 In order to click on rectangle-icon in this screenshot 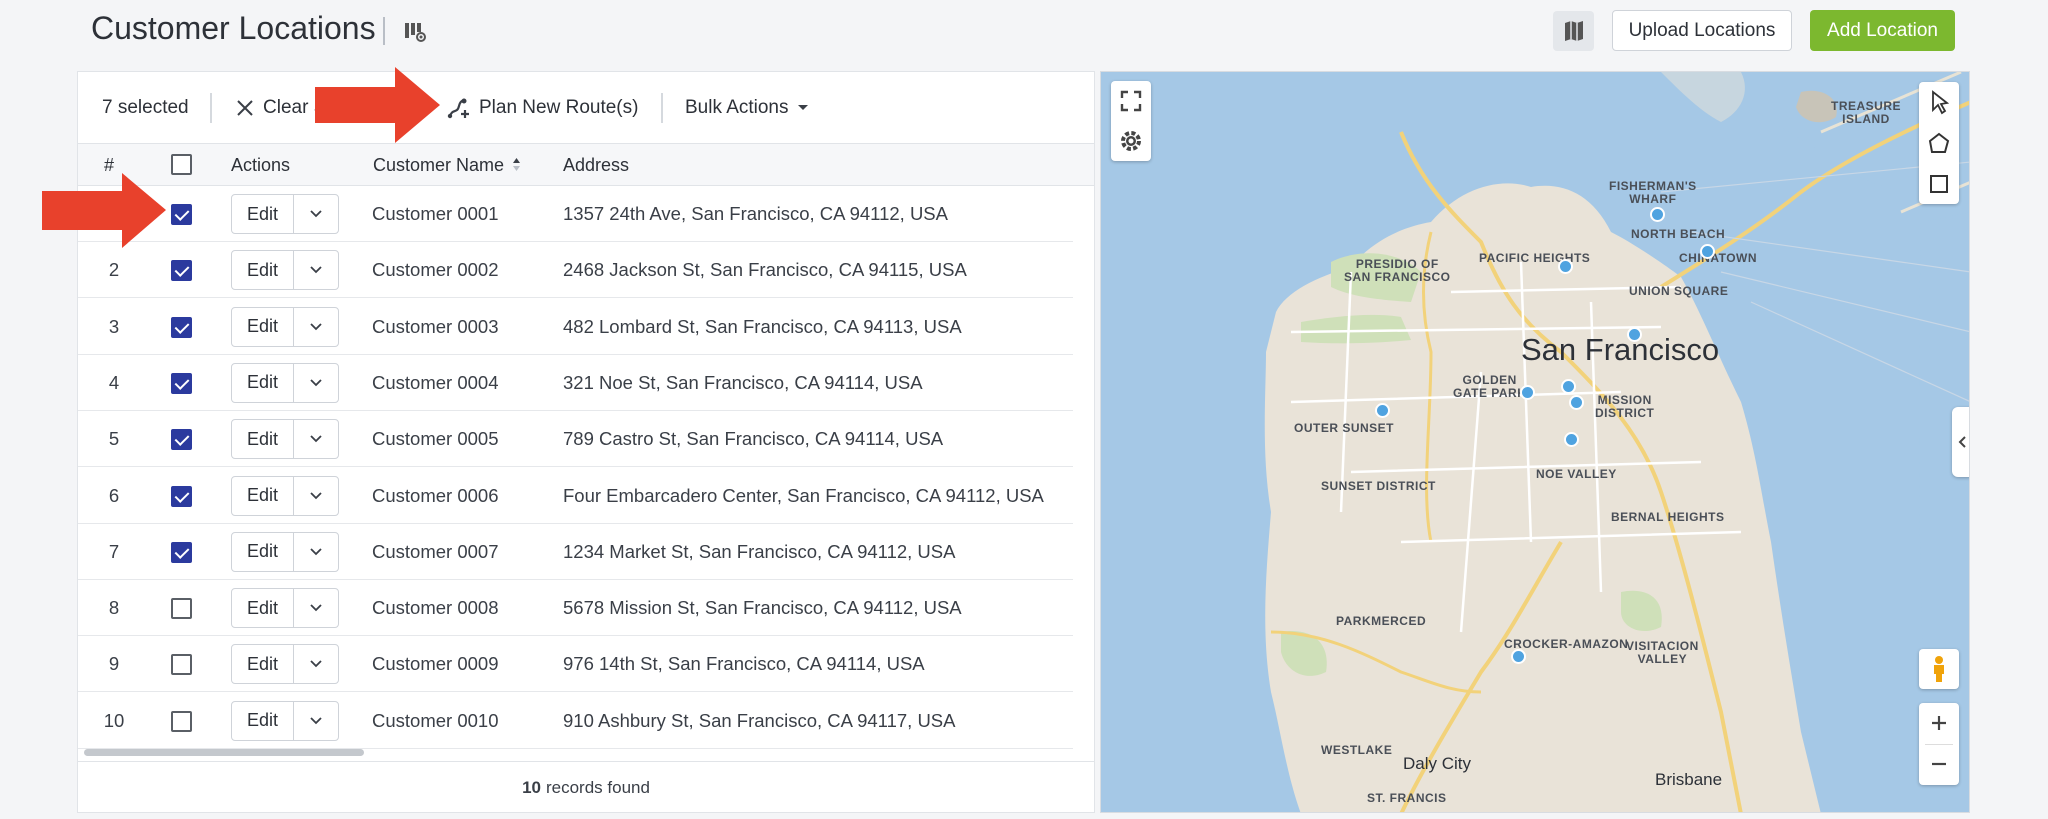, I will do `click(1939, 184)`.